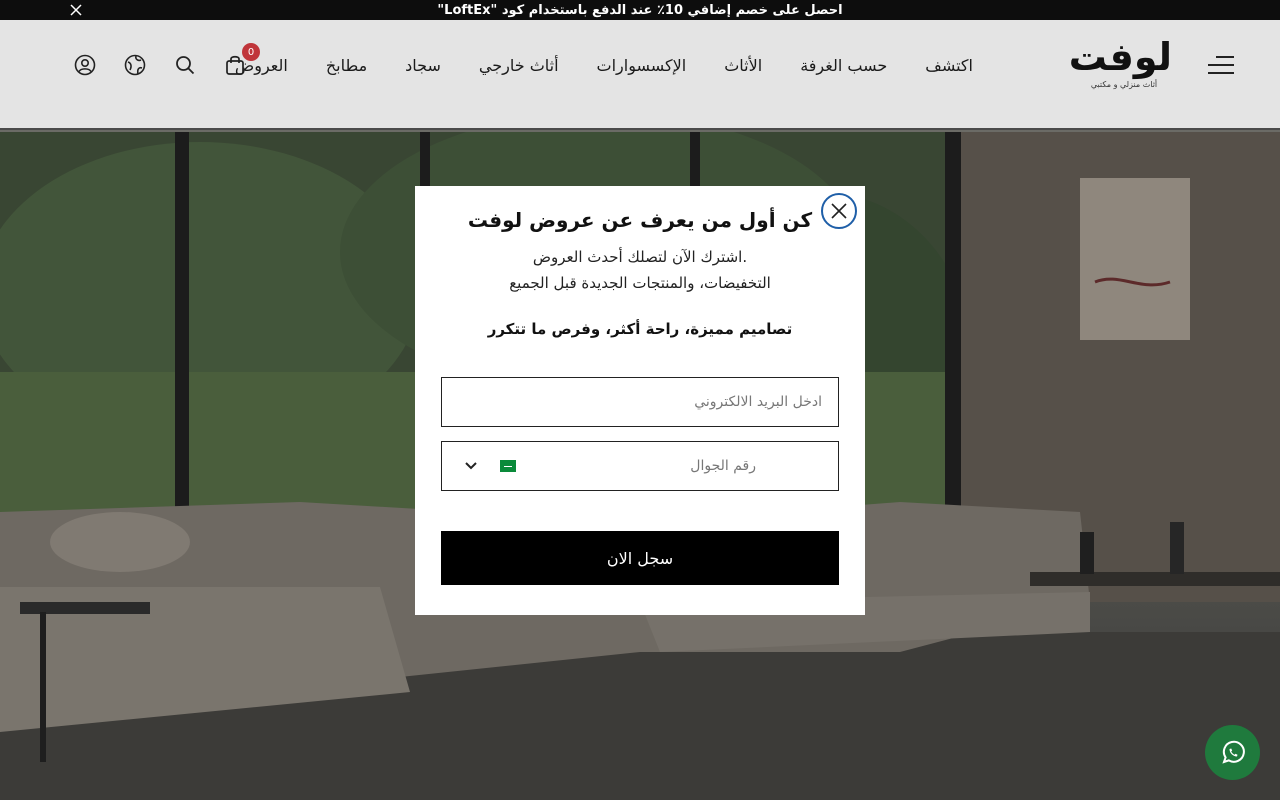  What do you see at coordinates (640, 283) in the screenshot?
I see `modal-subtitle-line2: التخفيضات، والمنتجات الجديدة قبل الجميع` at bounding box center [640, 283].